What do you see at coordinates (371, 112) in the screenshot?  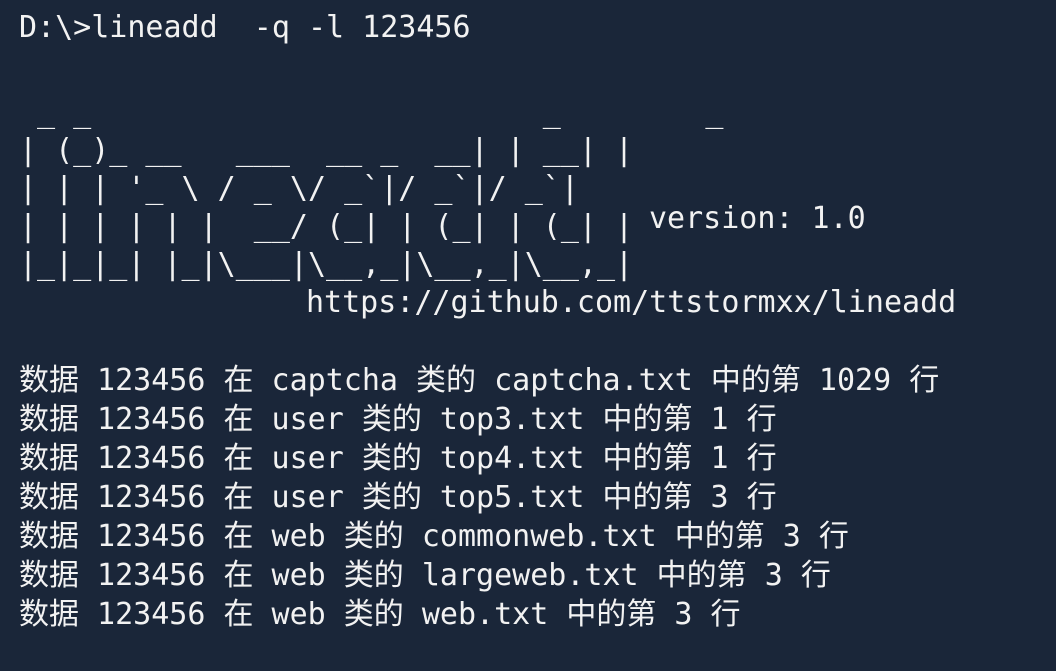 I see `banner-art-line: _ _ _ _` at bounding box center [371, 112].